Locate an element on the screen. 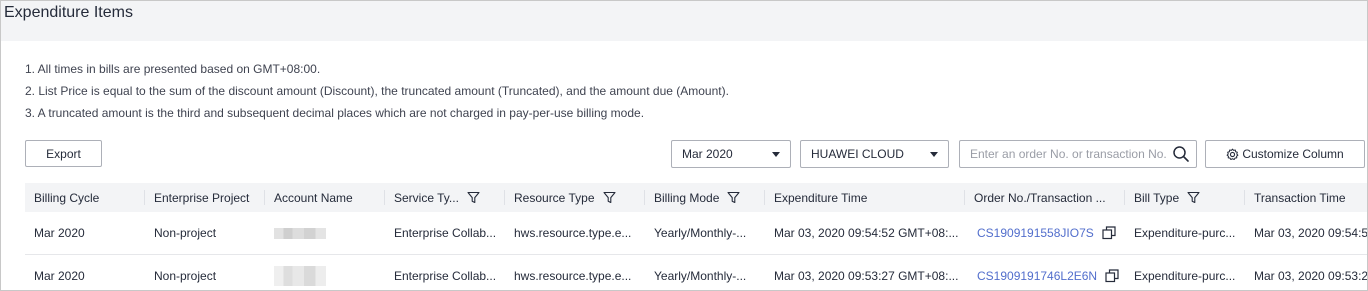 The height and width of the screenshot is (291, 1368). column-header-enterprise-project: Enterprise Project is located at coordinates (202, 197).